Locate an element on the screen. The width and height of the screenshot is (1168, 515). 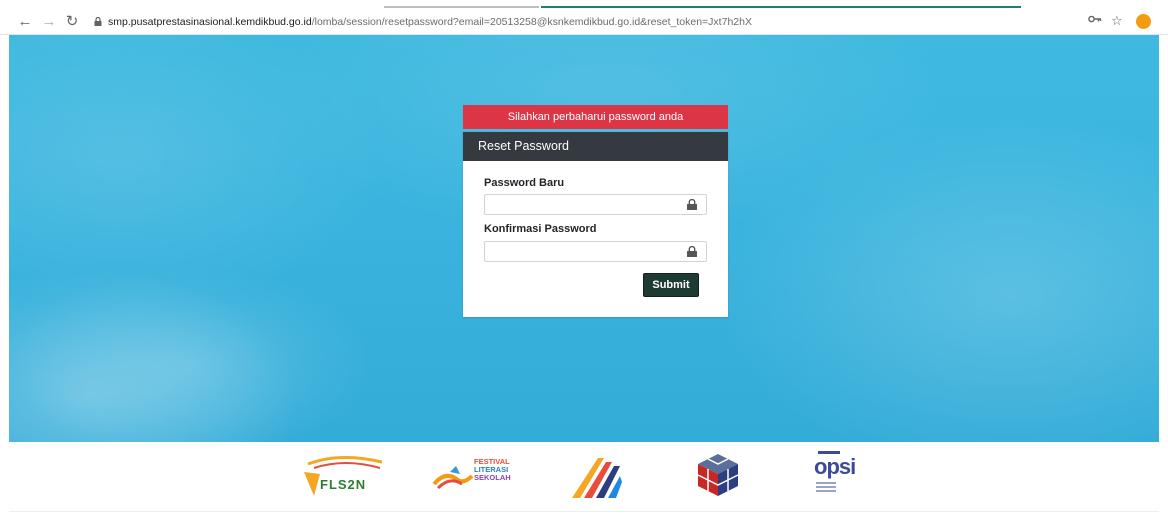
fls2n-logo: FLS2N is located at coordinates (345, 476).